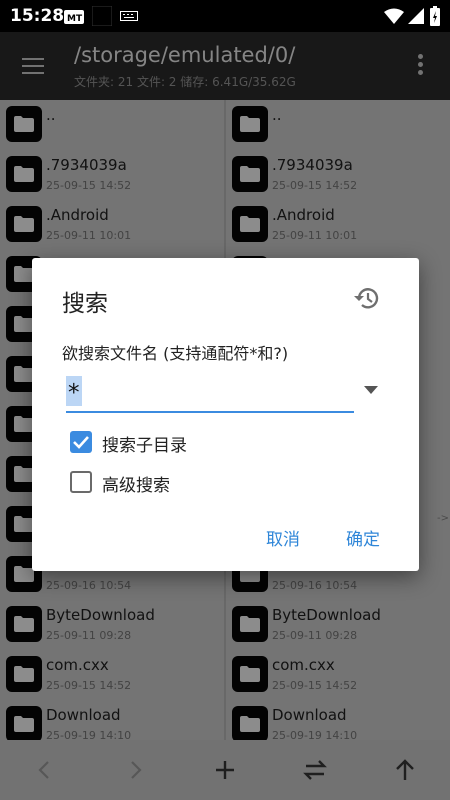 Image resolution: width=450 pixels, height=800 pixels. I want to click on black-square-icon, so click(102, 16).